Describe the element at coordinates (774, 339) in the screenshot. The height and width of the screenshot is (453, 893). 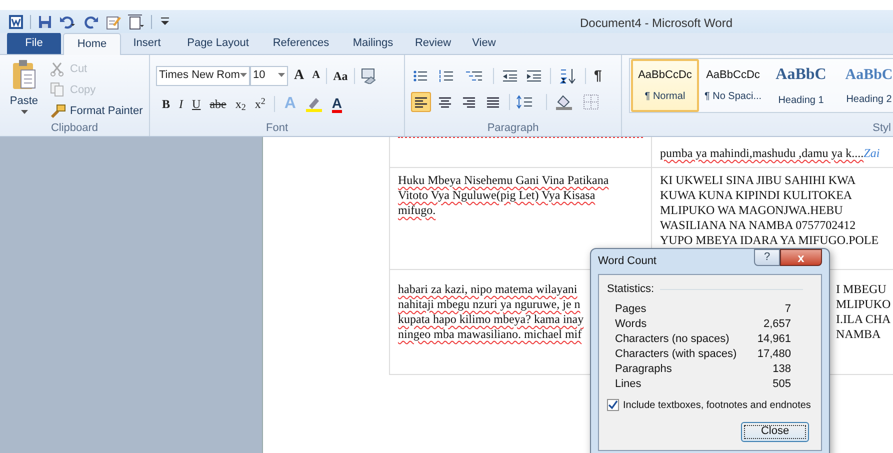
I see `stat-value: 14,961` at that location.